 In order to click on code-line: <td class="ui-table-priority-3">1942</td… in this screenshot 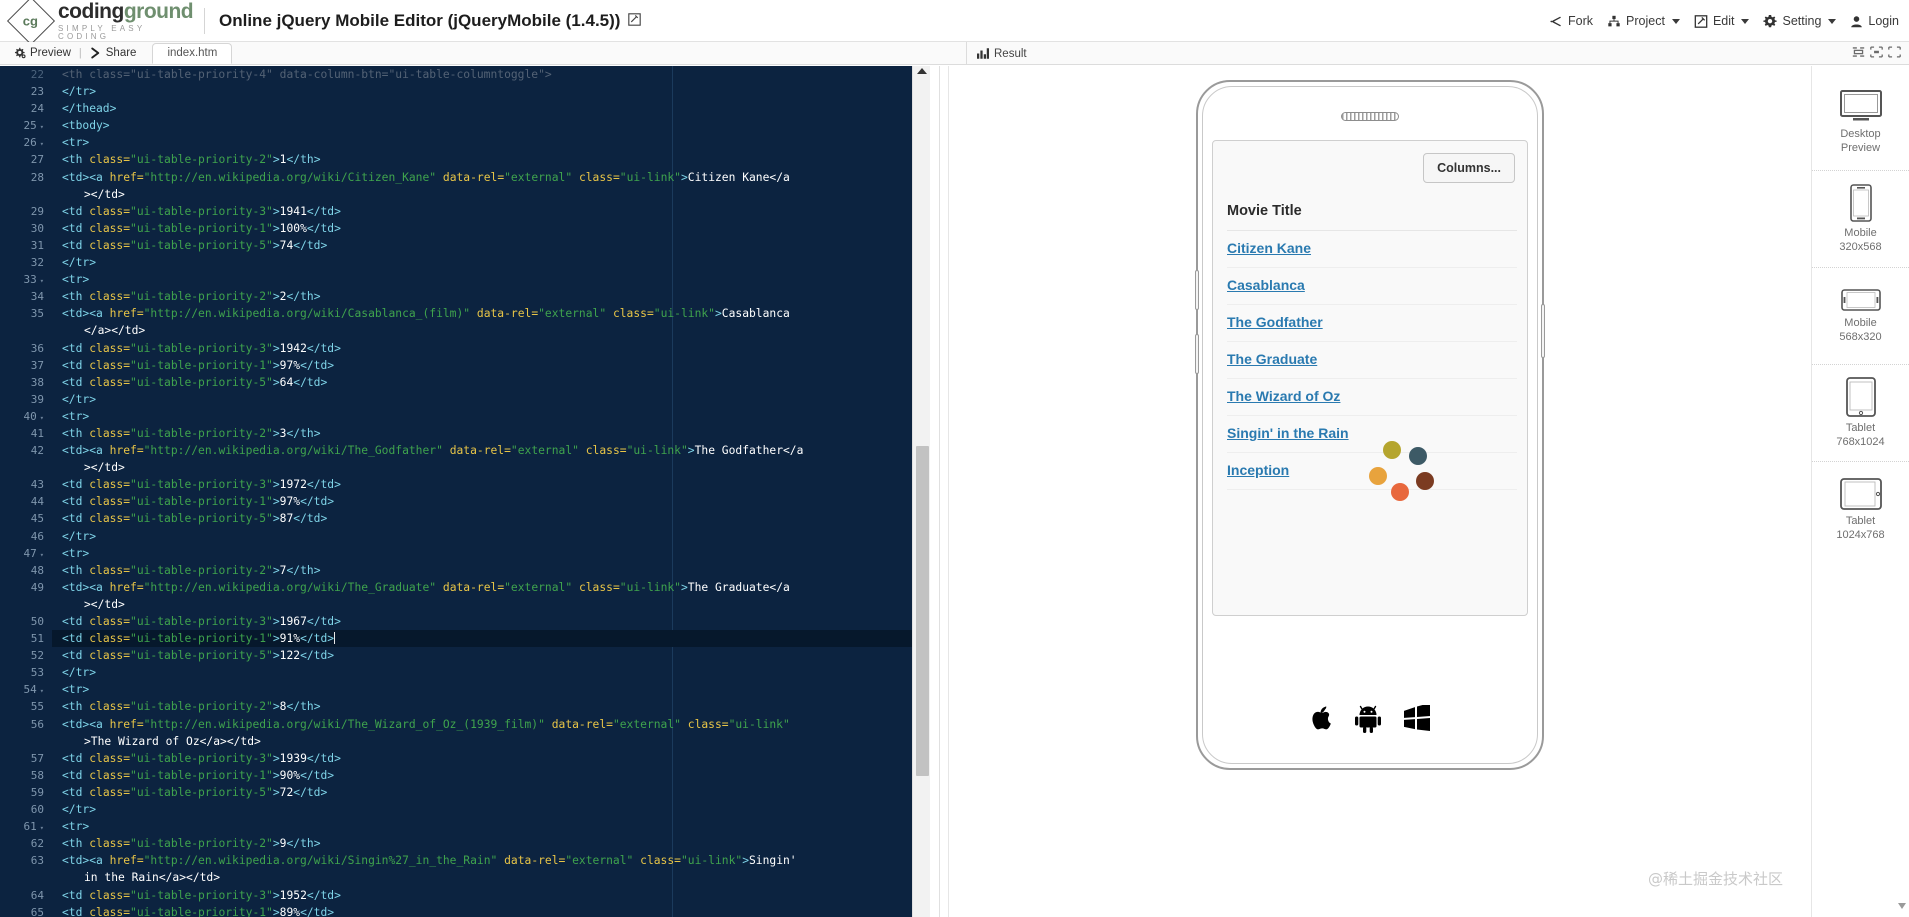, I will do `click(491, 348)`.